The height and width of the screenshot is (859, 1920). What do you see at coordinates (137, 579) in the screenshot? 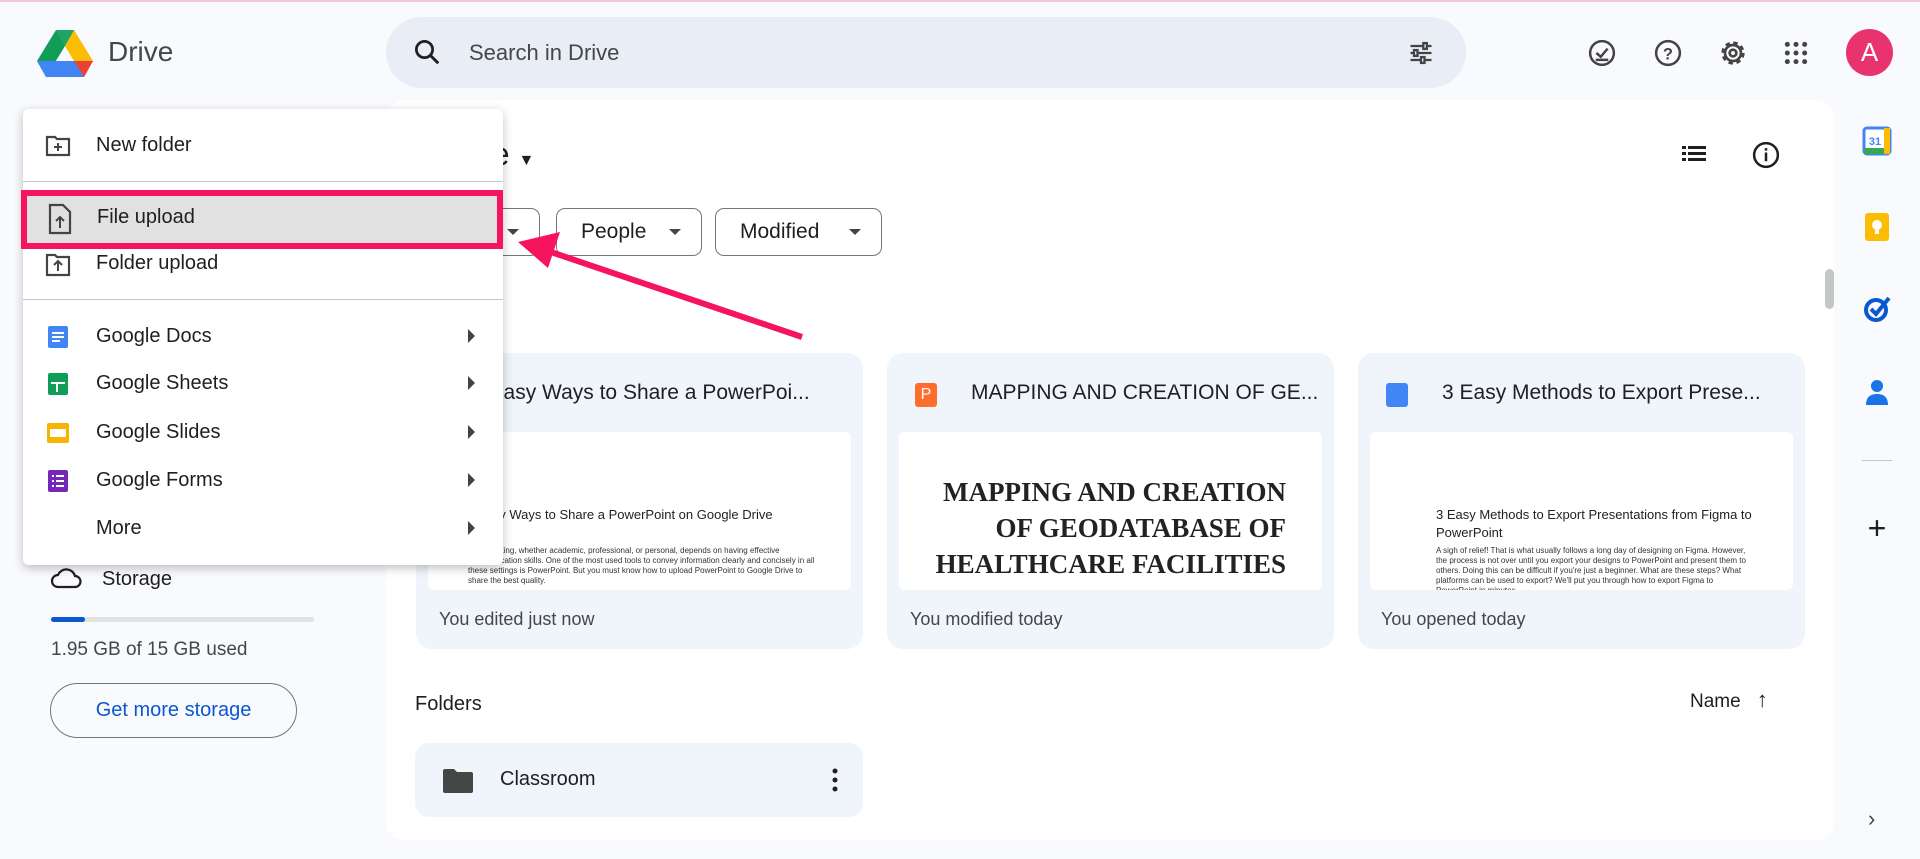
I see `storage-label: Storage` at bounding box center [137, 579].